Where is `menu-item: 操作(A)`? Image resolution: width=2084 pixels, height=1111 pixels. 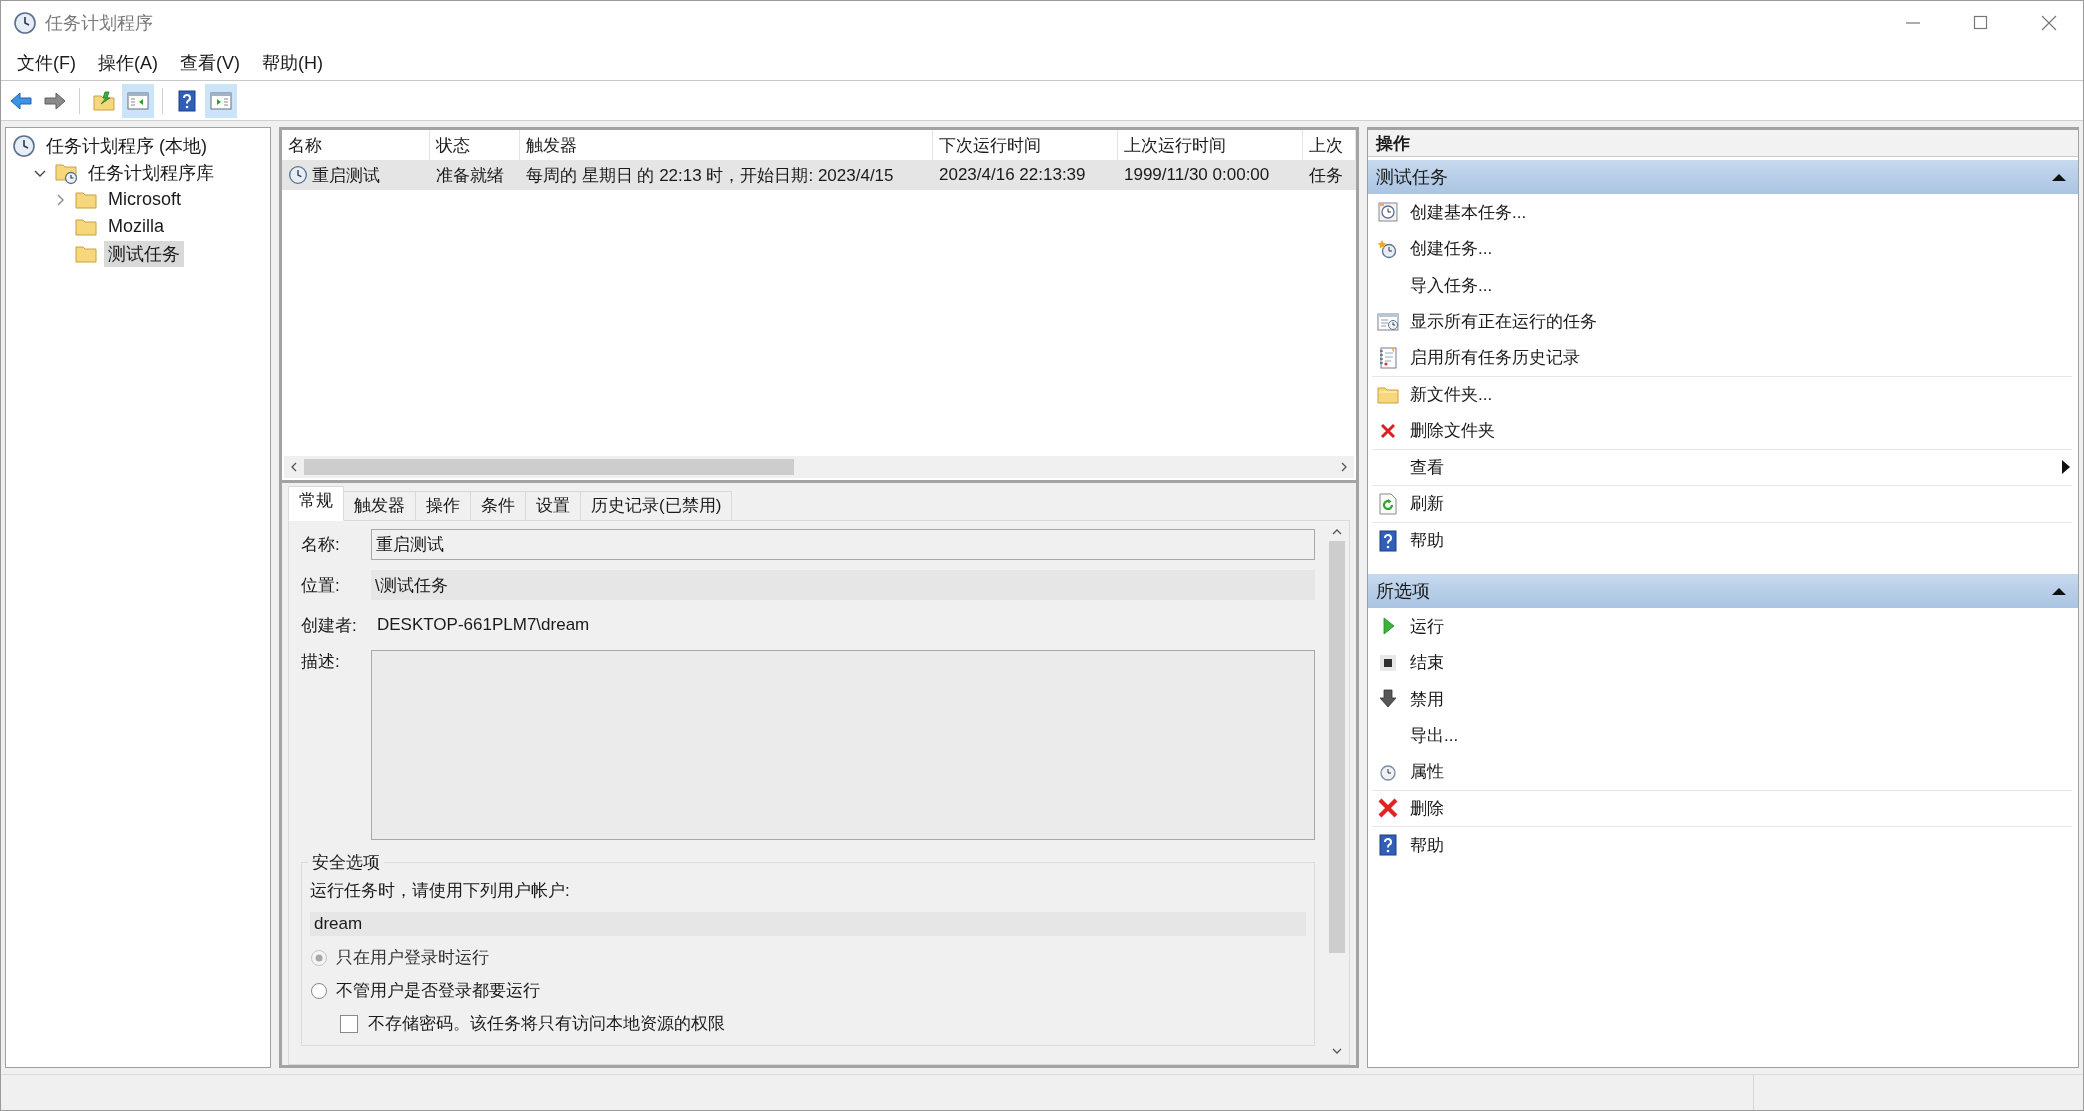
menu-item: 操作(A) is located at coordinates (128, 62).